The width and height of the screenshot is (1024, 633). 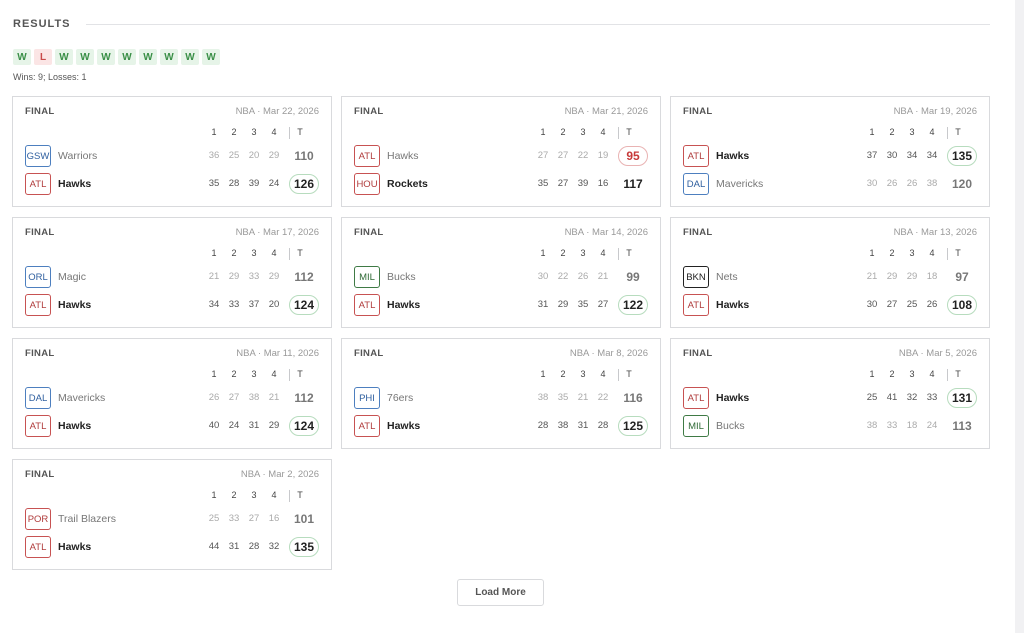 What do you see at coordinates (304, 156) in the screenshot?
I see `total-score: 110` at bounding box center [304, 156].